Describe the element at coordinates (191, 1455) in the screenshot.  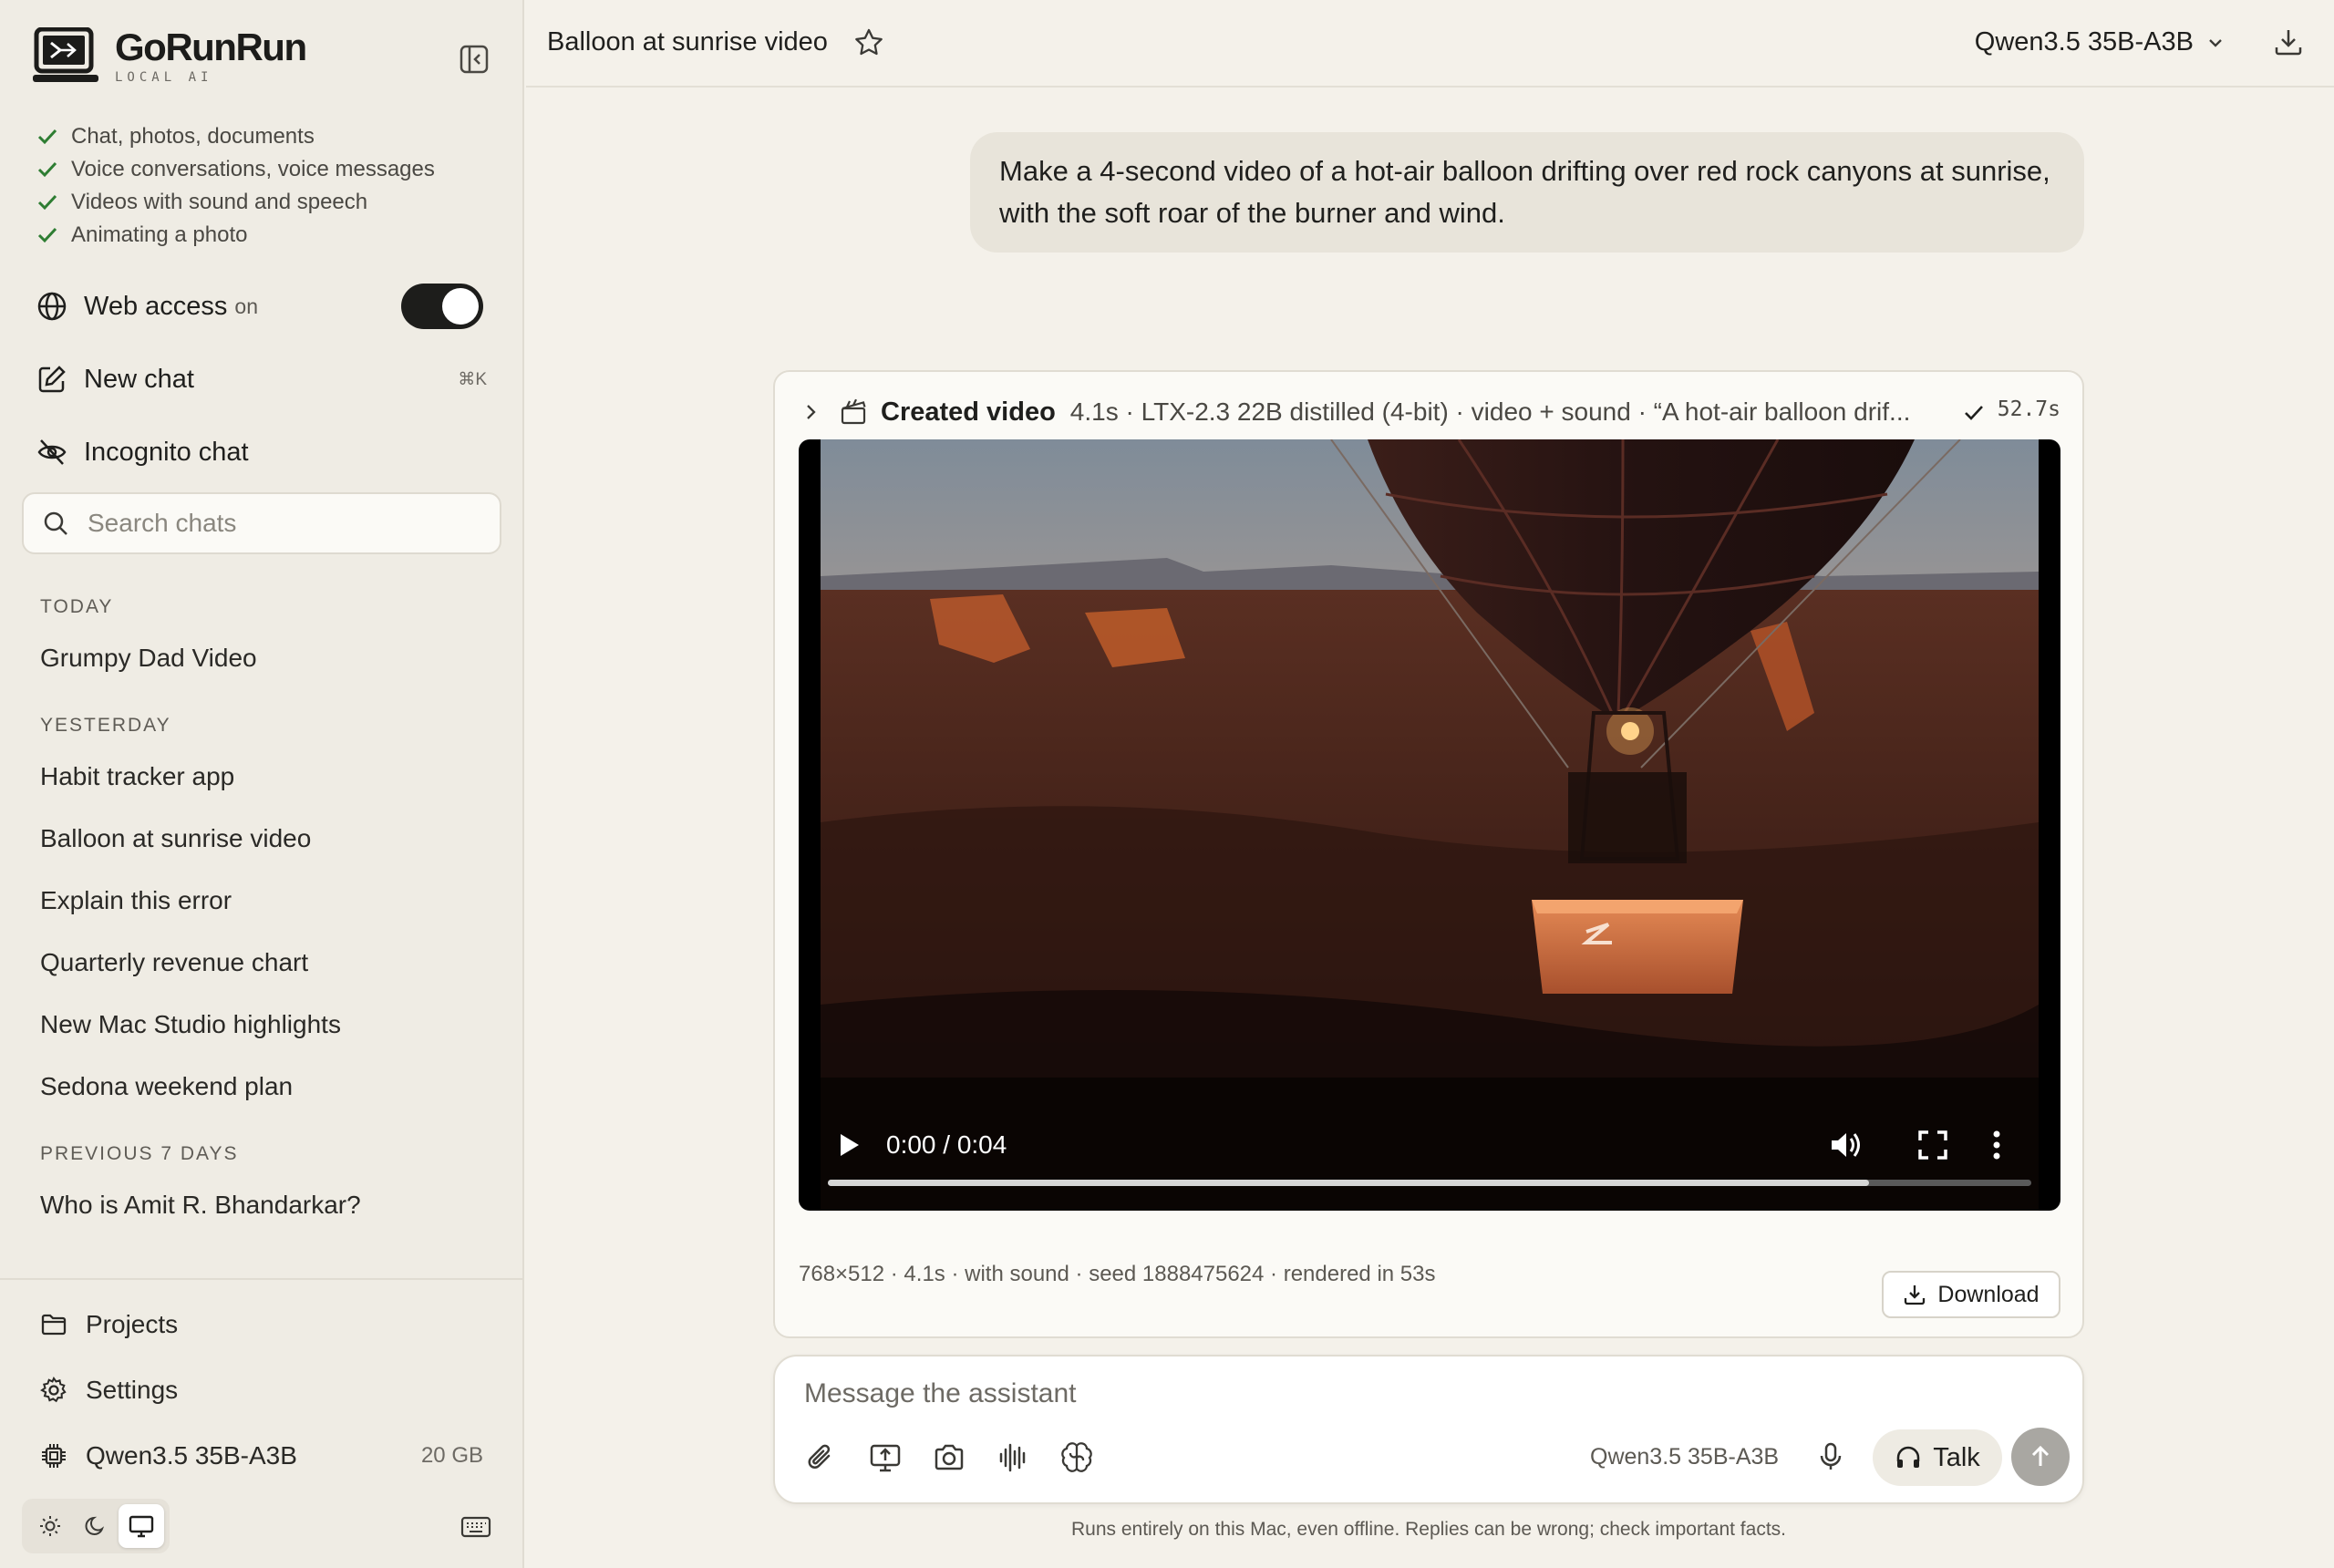
I see `local-model-name: Qwen3.5 35B-A3B` at that location.